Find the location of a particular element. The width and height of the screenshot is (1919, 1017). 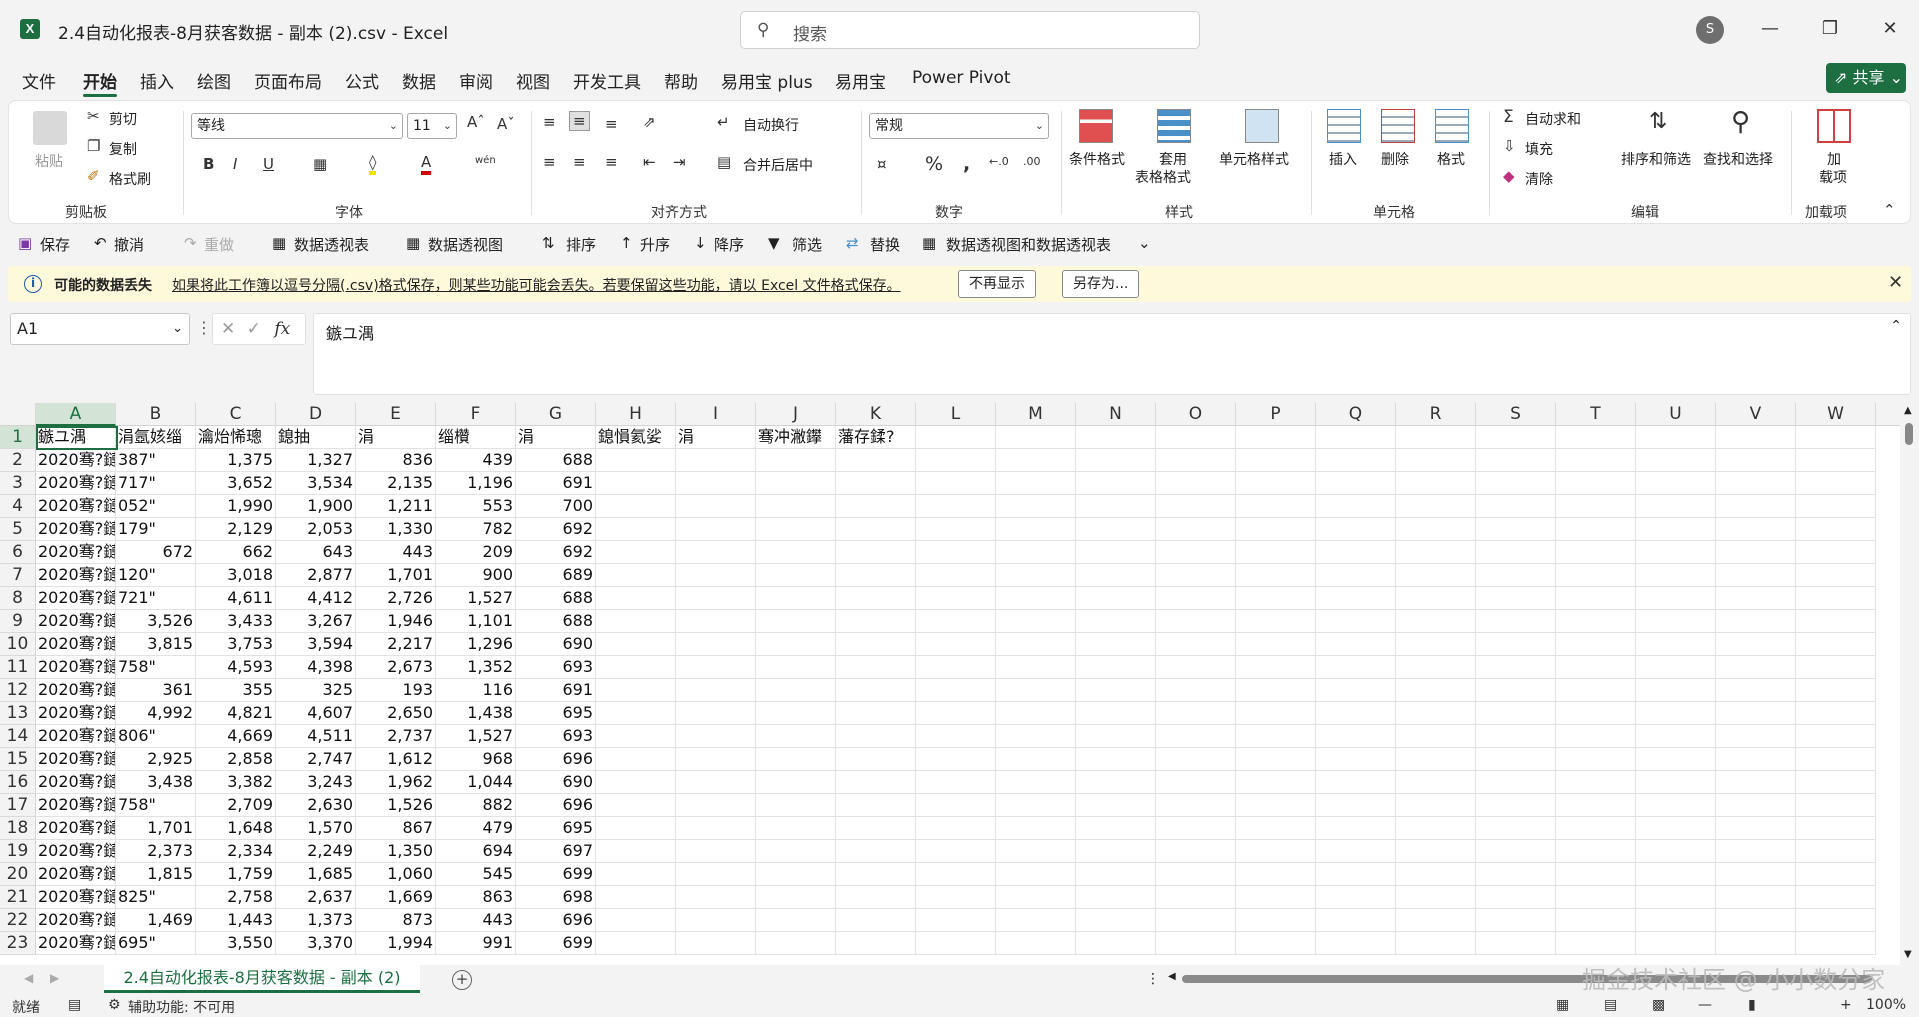

fill-button: 填充 is located at coordinates (1539, 149).